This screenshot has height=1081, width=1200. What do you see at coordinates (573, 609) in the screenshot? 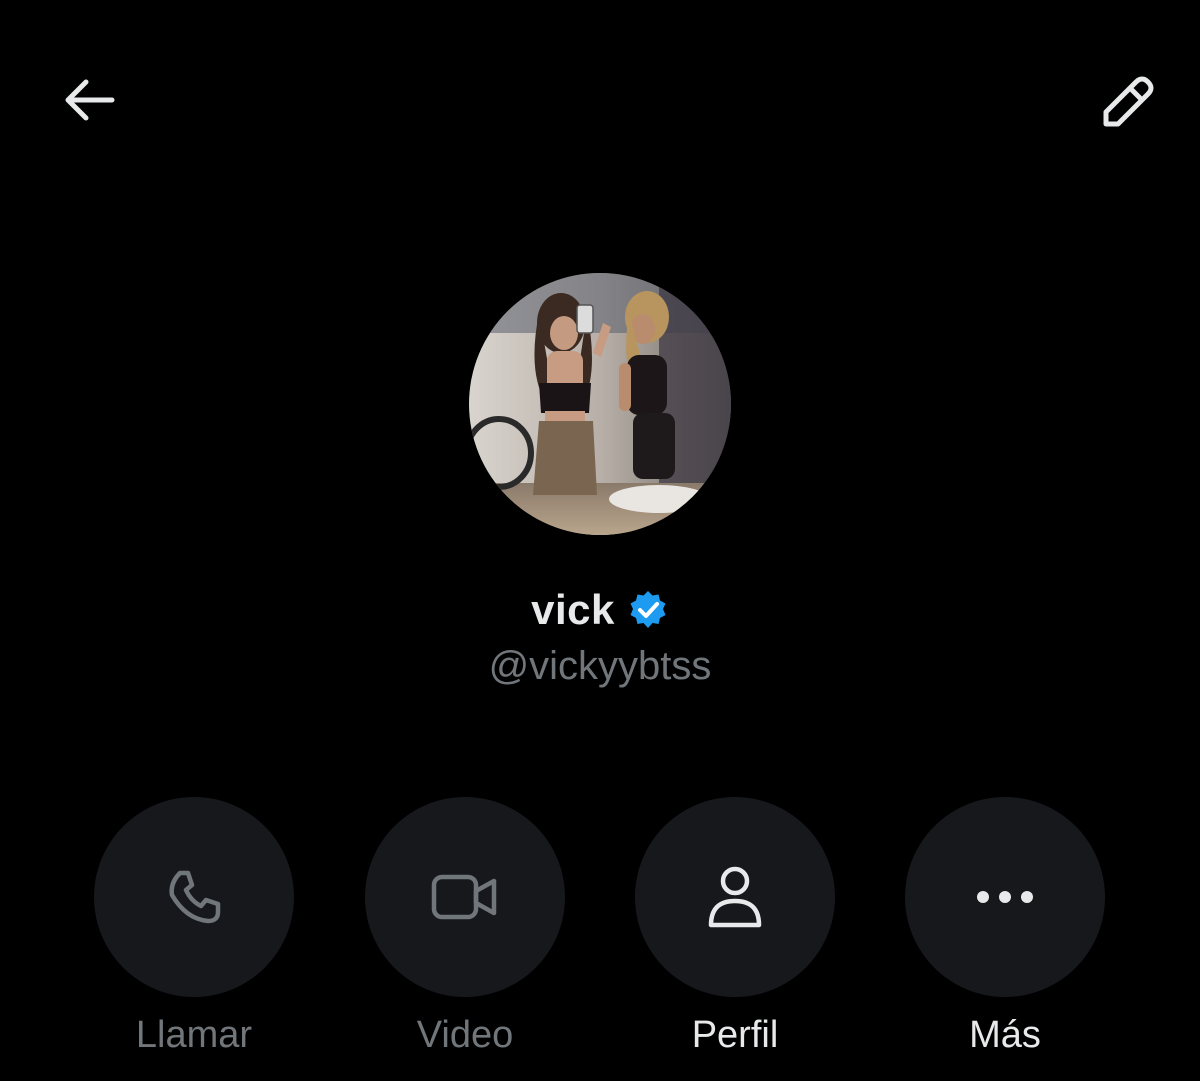
I see `display-name: vick` at bounding box center [573, 609].